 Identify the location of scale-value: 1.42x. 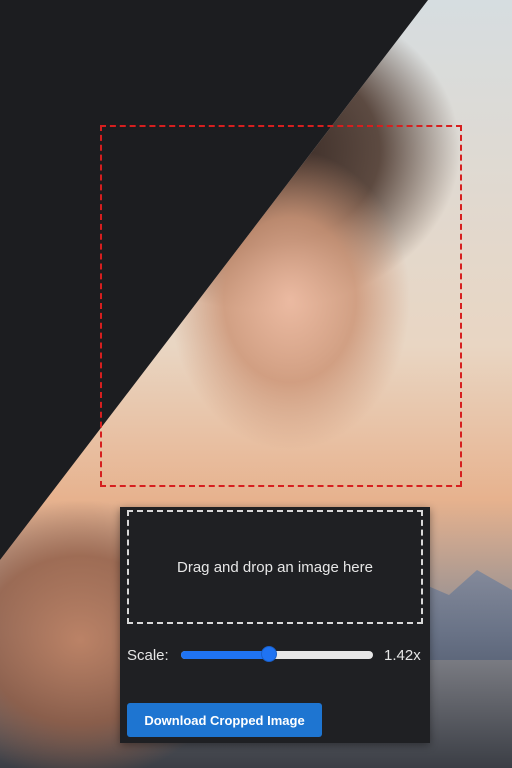
(402, 655).